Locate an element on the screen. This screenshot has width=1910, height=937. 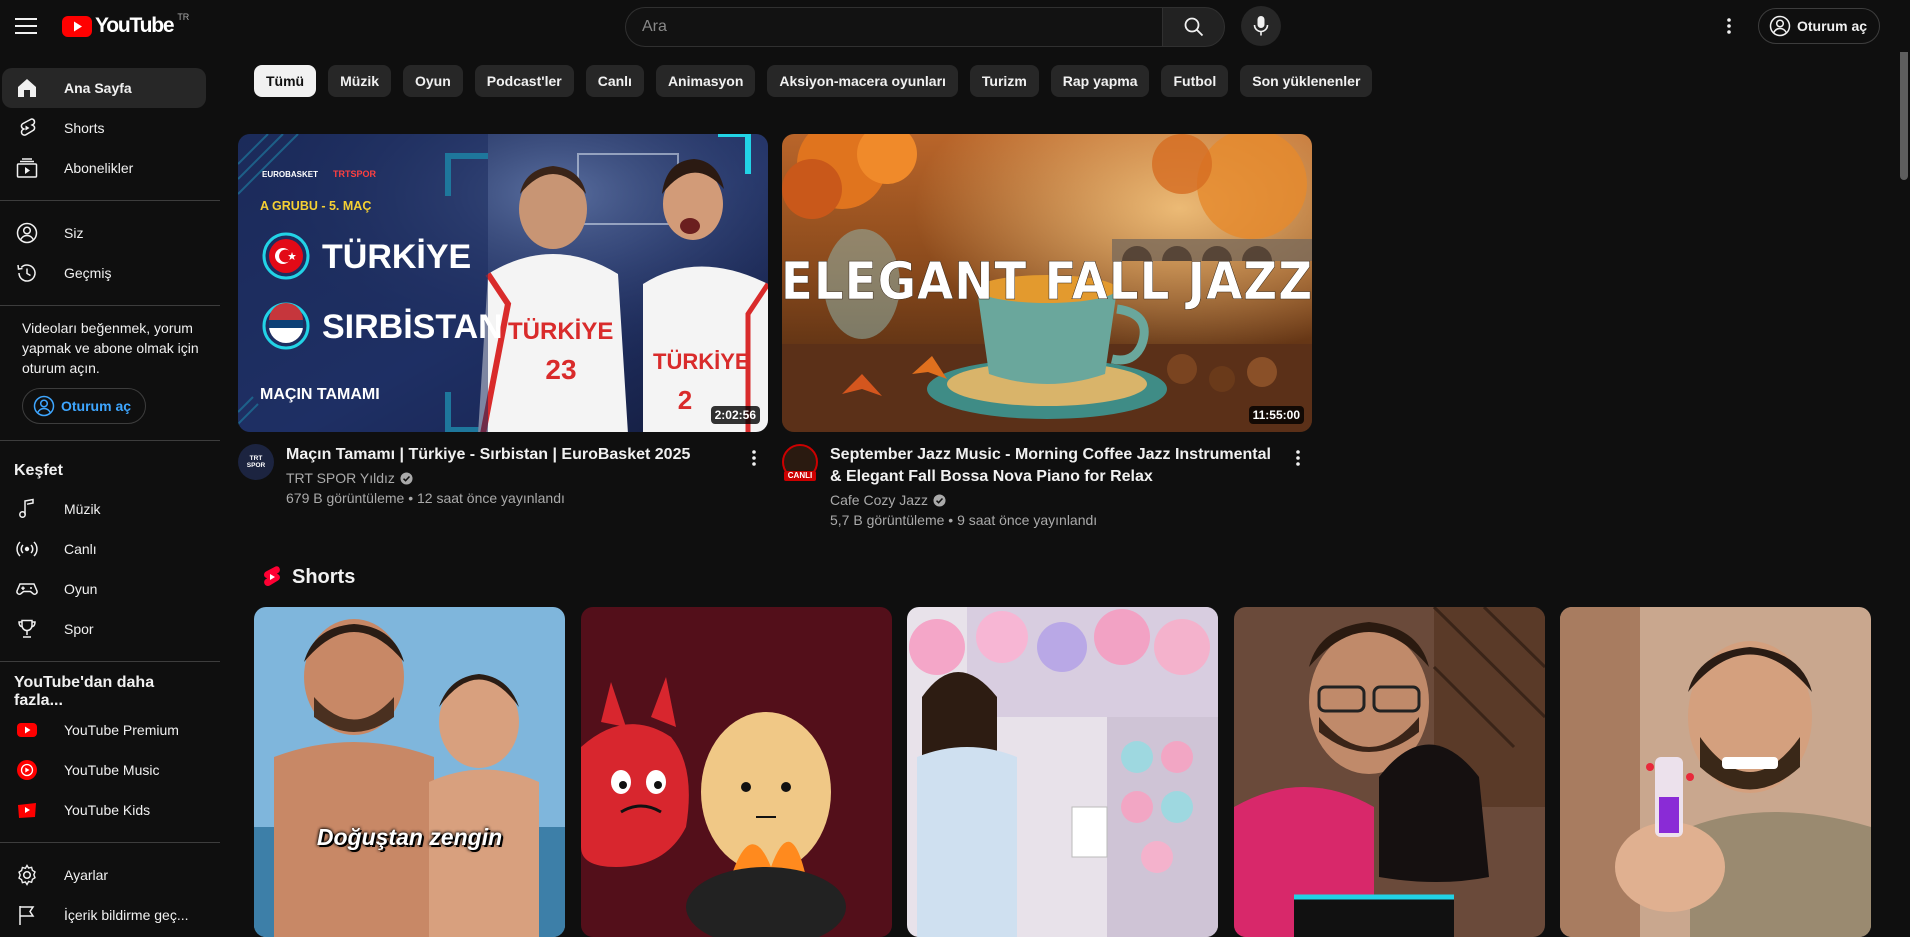
channel-avatar-text: TRT SPOR is located at coordinates (256, 462).